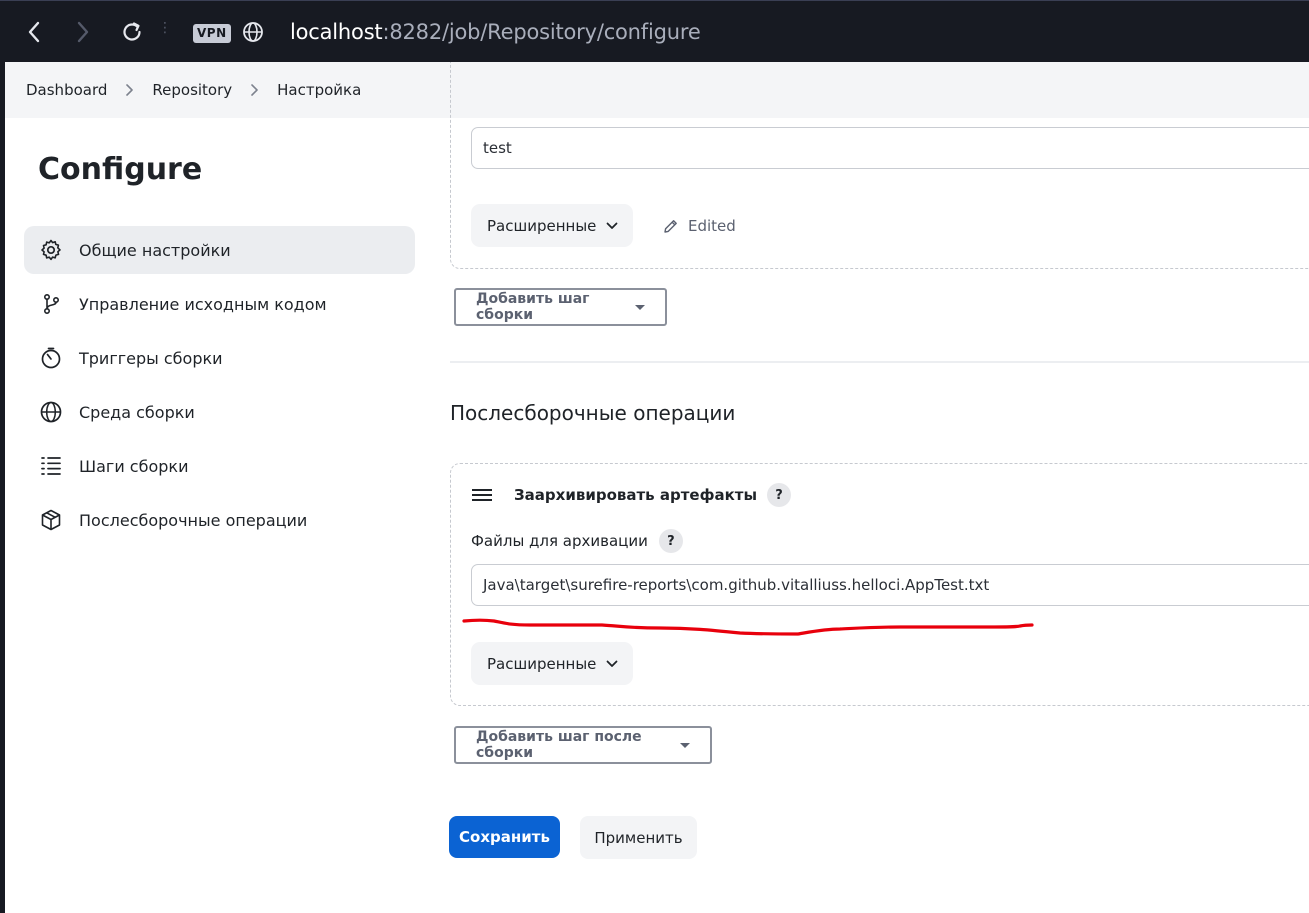  What do you see at coordinates (336, 32) in the screenshot?
I see `url-host: localhost` at bounding box center [336, 32].